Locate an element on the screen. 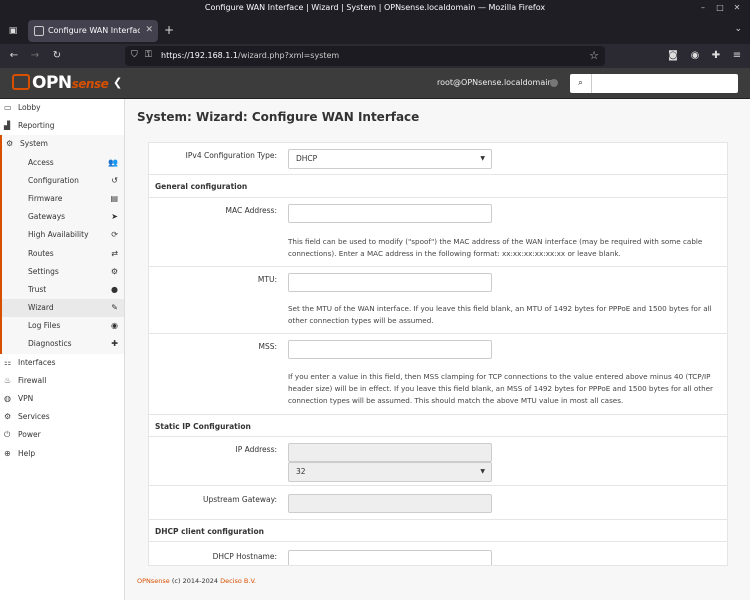 The width and height of the screenshot is (750, 600). history-icon: ↺ is located at coordinates (114, 180).